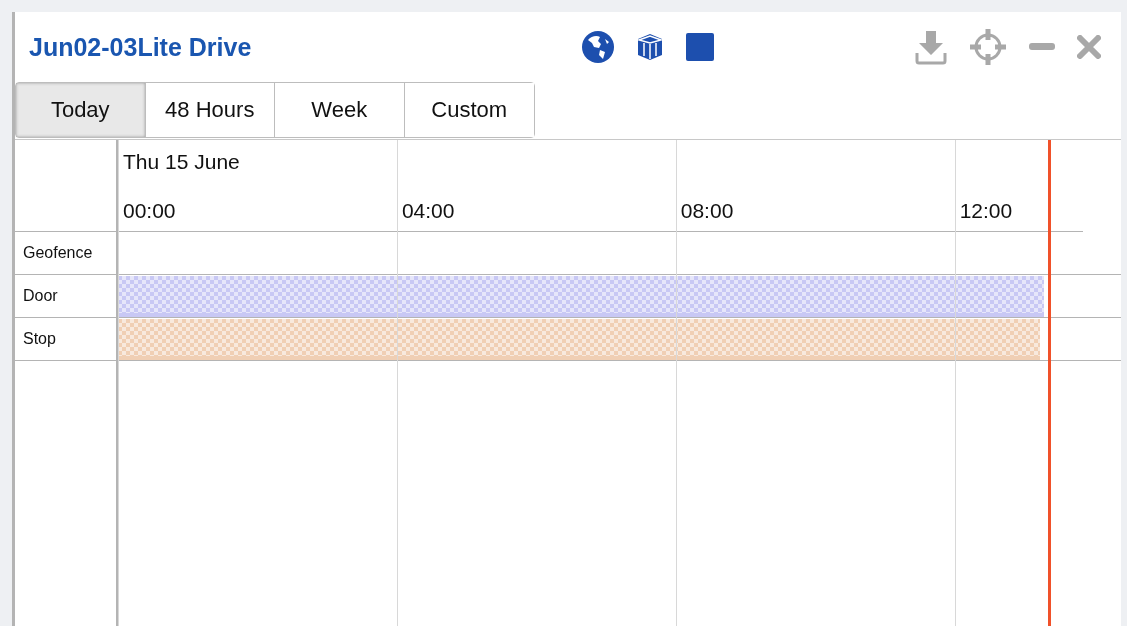 The image size is (1127, 626). Describe the element at coordinates (1042, 47) in the screenshot. I see `minimize-icon` at that location.